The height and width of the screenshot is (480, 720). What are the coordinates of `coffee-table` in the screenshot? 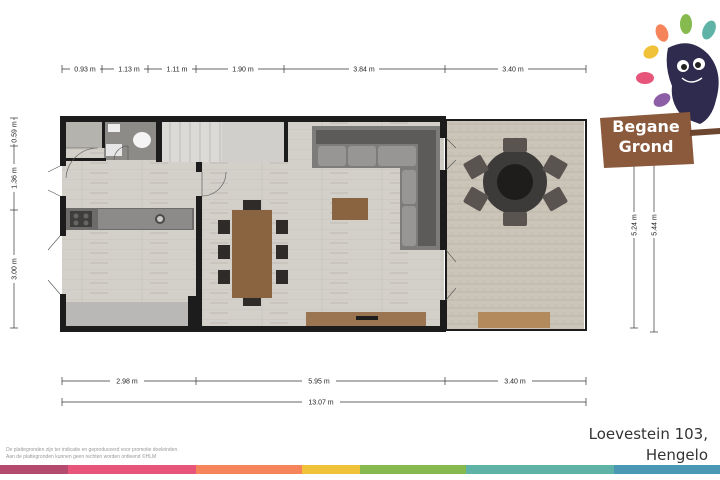 It's located at (350, 209).